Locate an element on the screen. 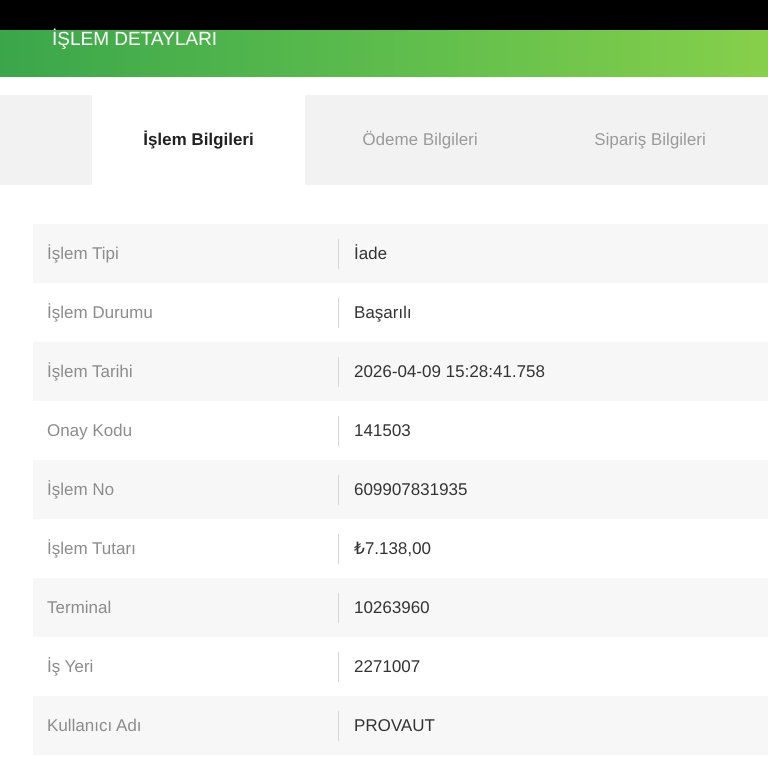  field-value: PROVAUT is located at coordinates (386, 725).